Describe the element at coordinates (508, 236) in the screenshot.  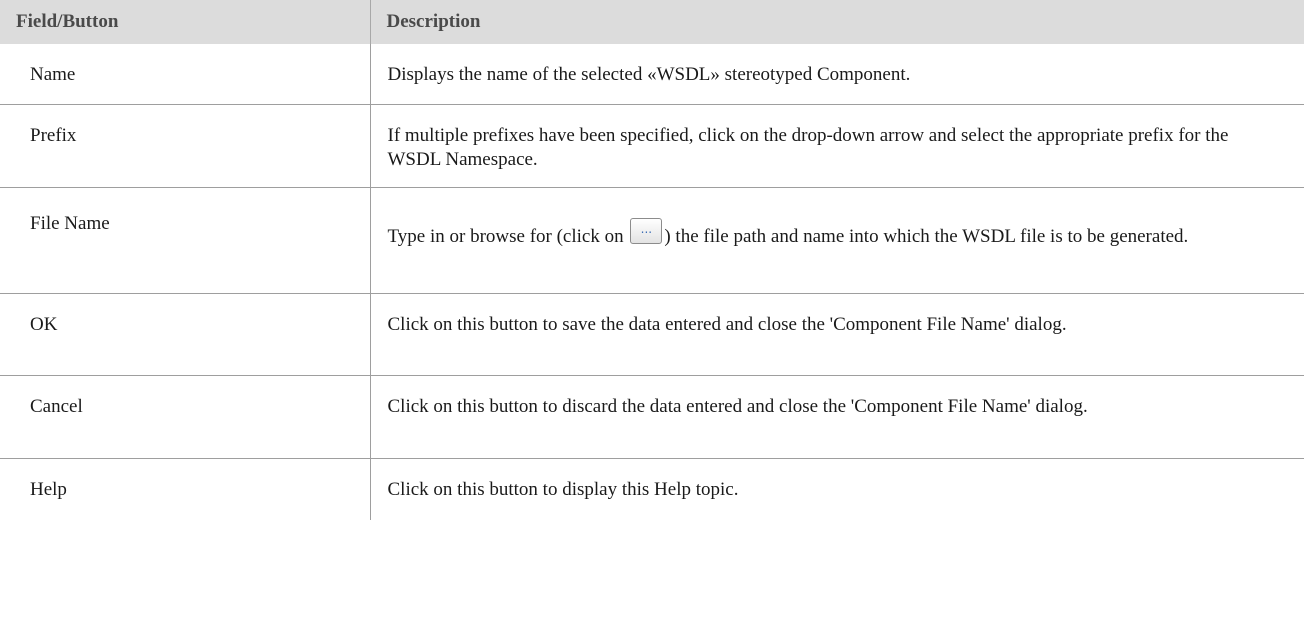
I see `description-text-before: Type in or browse for (click on` at that location.